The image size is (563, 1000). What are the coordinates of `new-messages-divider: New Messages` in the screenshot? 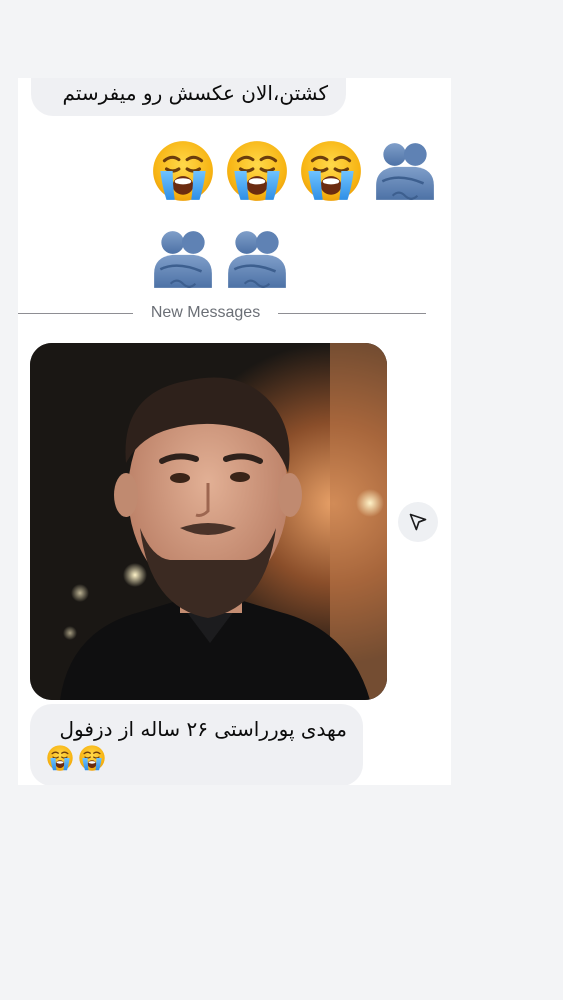 It's located at (222, 313).